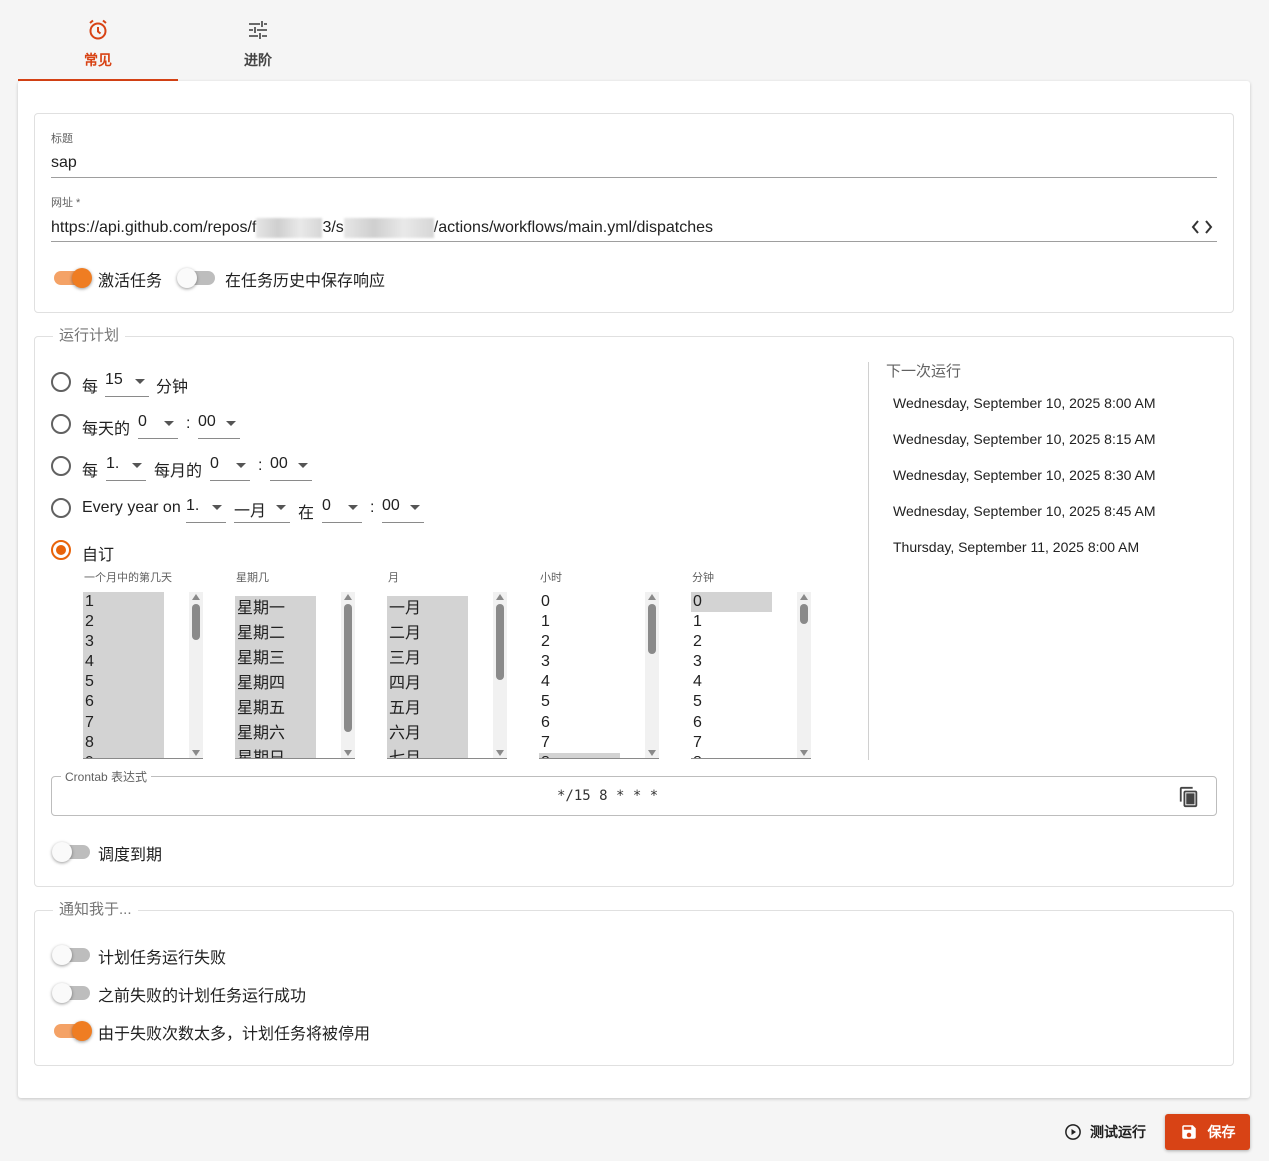  Describe the element at coordinates (162, 958) in the screenshot. I see `notify-fail-label: 计划任务运行失败` at that location.